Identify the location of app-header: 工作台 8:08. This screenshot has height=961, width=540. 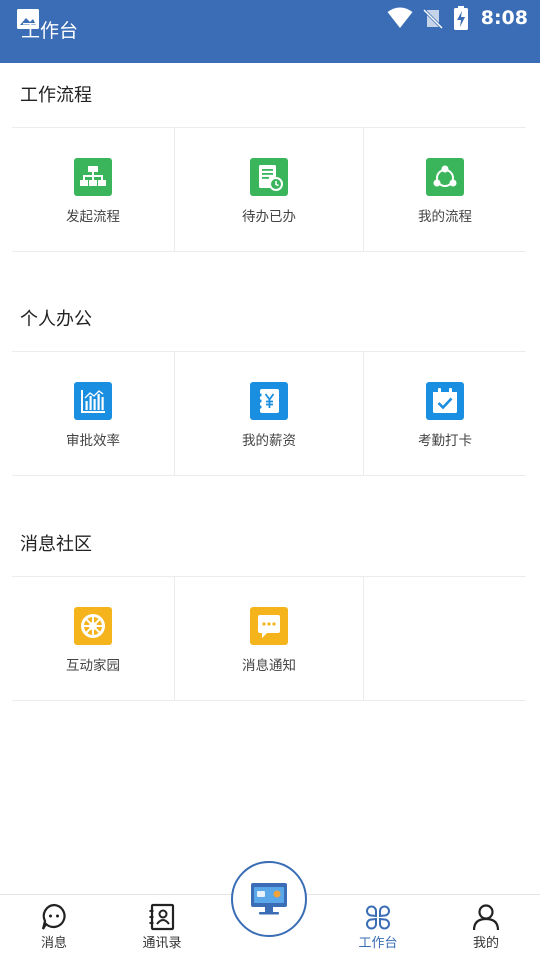
(270, 31).